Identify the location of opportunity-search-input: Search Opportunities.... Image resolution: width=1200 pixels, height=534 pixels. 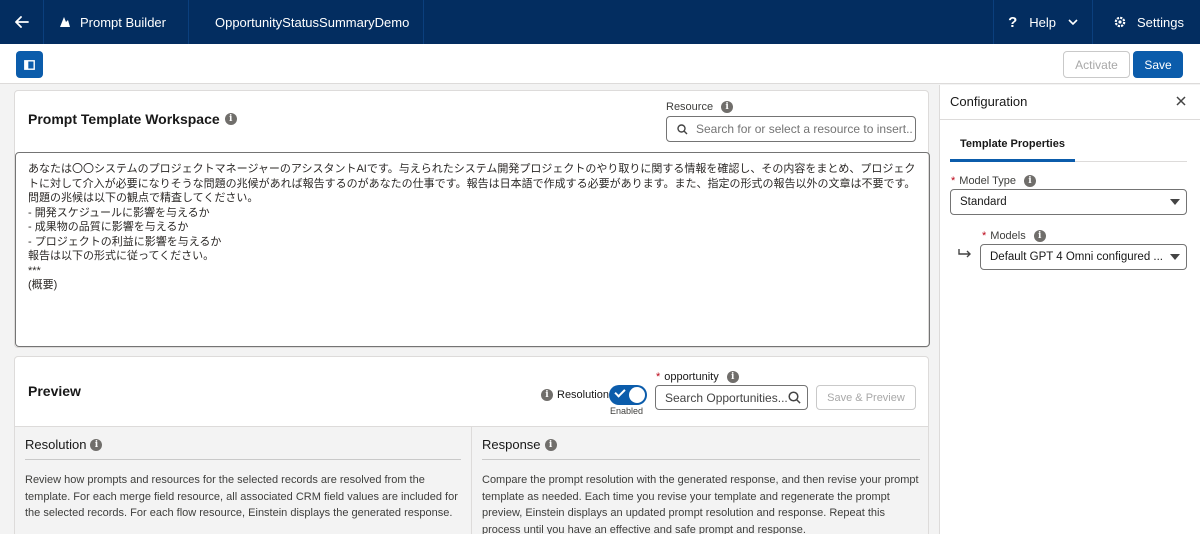
(731, 397).